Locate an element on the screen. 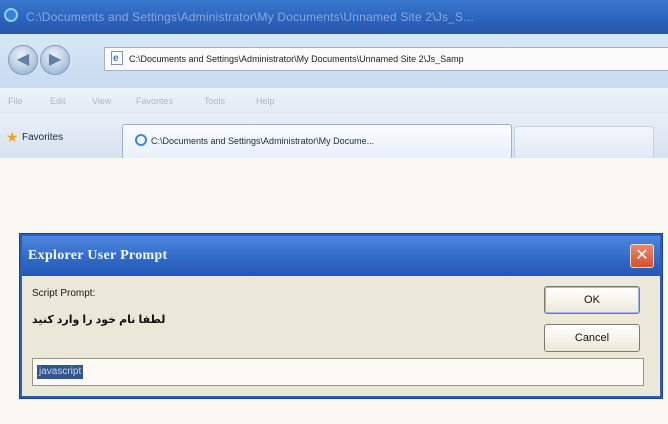  back-button: ◀ is located at coordinates (23, 60).